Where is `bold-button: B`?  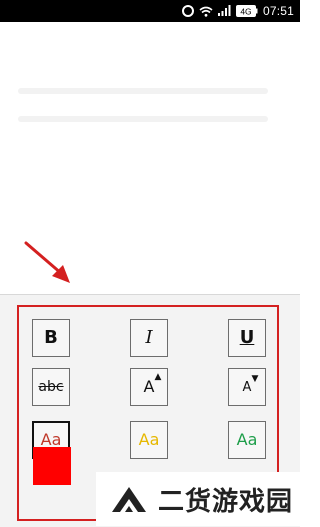
bold-button: B is located at coordinates (51, 338).